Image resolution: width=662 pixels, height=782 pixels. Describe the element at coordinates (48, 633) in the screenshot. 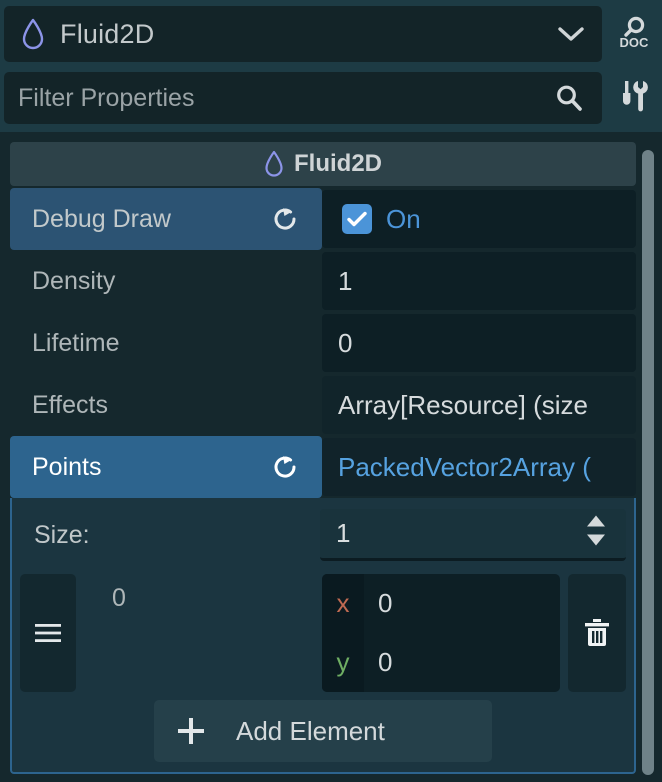

I see `hamburger-drag-icon` at that location.